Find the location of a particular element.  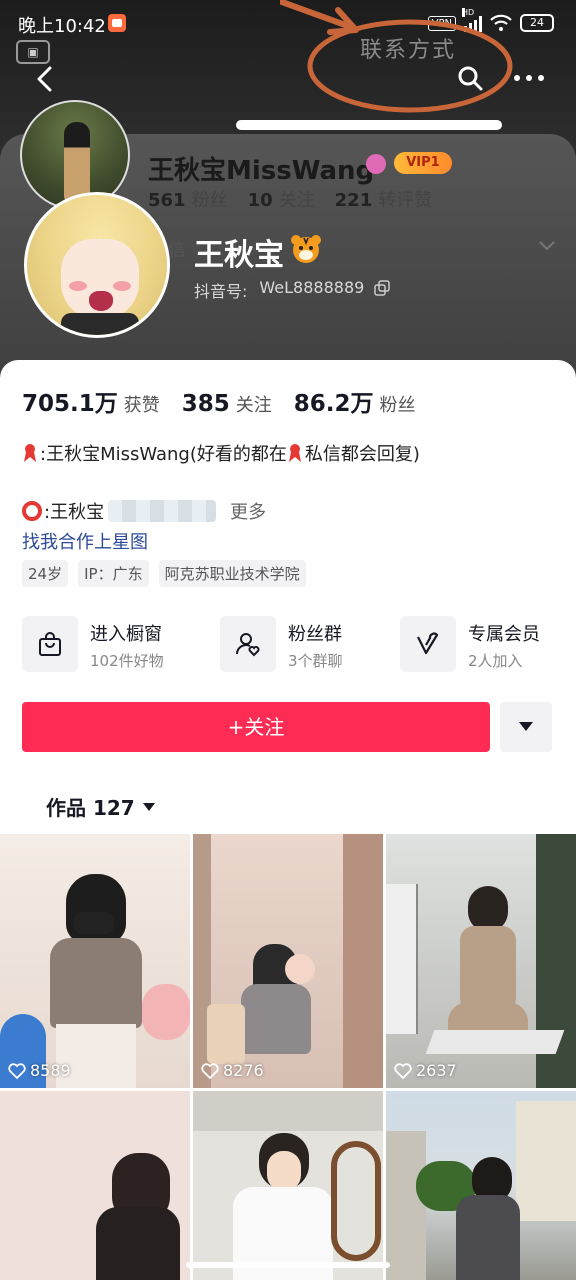

star-map-link: 找我合作上星图 is located at coordinates (85, 541).